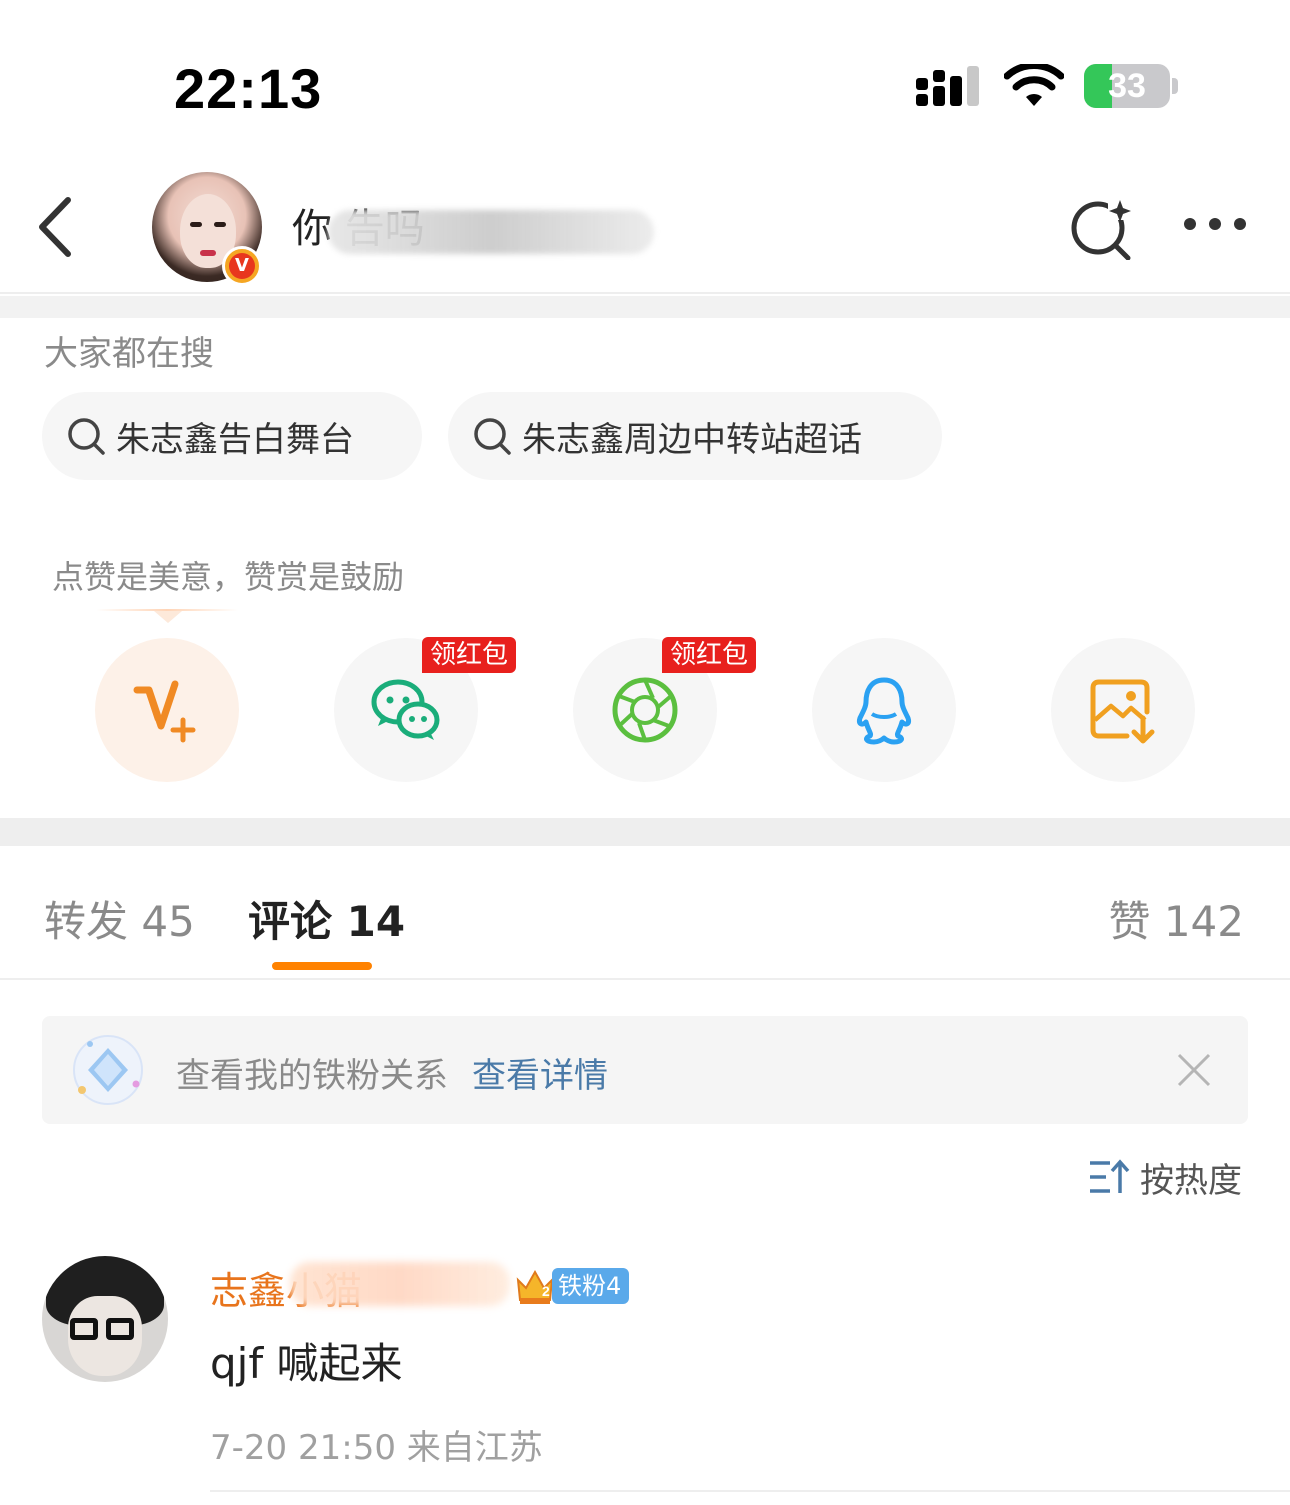 This screenshot has width=1290, height=1505. What do you see at coordinates (645, 80) in the screenshot?
I see `status-bar: 22:13 33` at bounding box center [645, 80].